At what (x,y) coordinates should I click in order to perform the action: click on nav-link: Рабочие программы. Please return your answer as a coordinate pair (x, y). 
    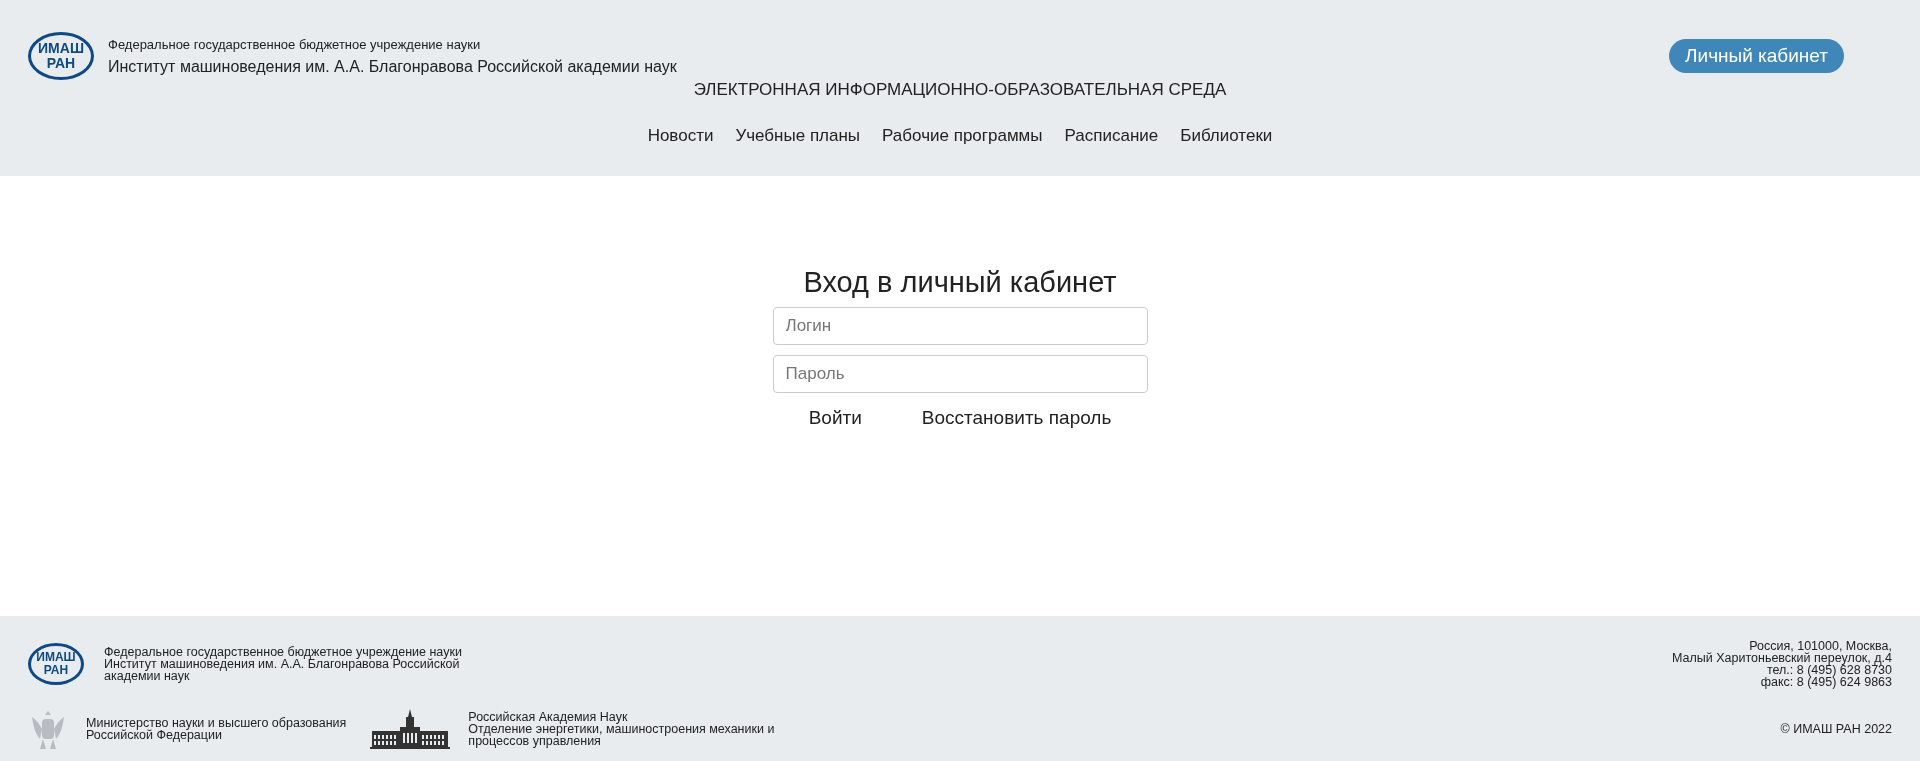
    Looking at the image, I should click on (962, 136).